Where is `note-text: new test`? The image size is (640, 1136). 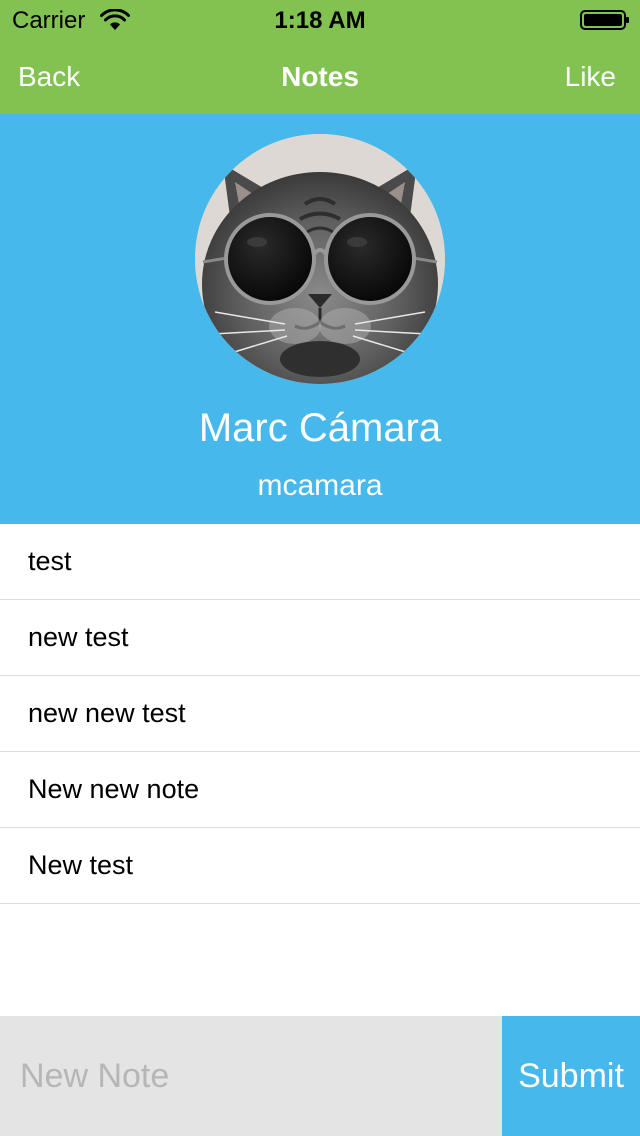 note-text: new test is located at coordinates (78, 637).